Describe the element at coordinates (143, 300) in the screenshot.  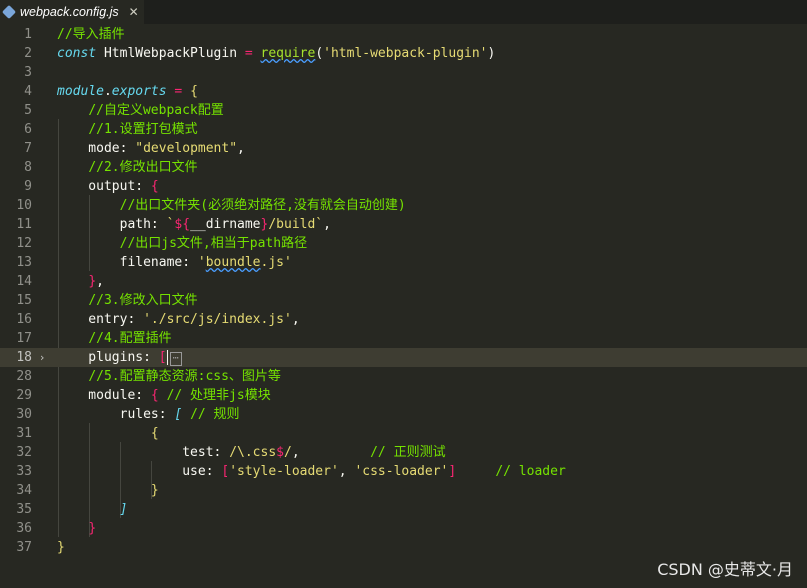
I see `code-token: //3.修改入口文件` at that location.